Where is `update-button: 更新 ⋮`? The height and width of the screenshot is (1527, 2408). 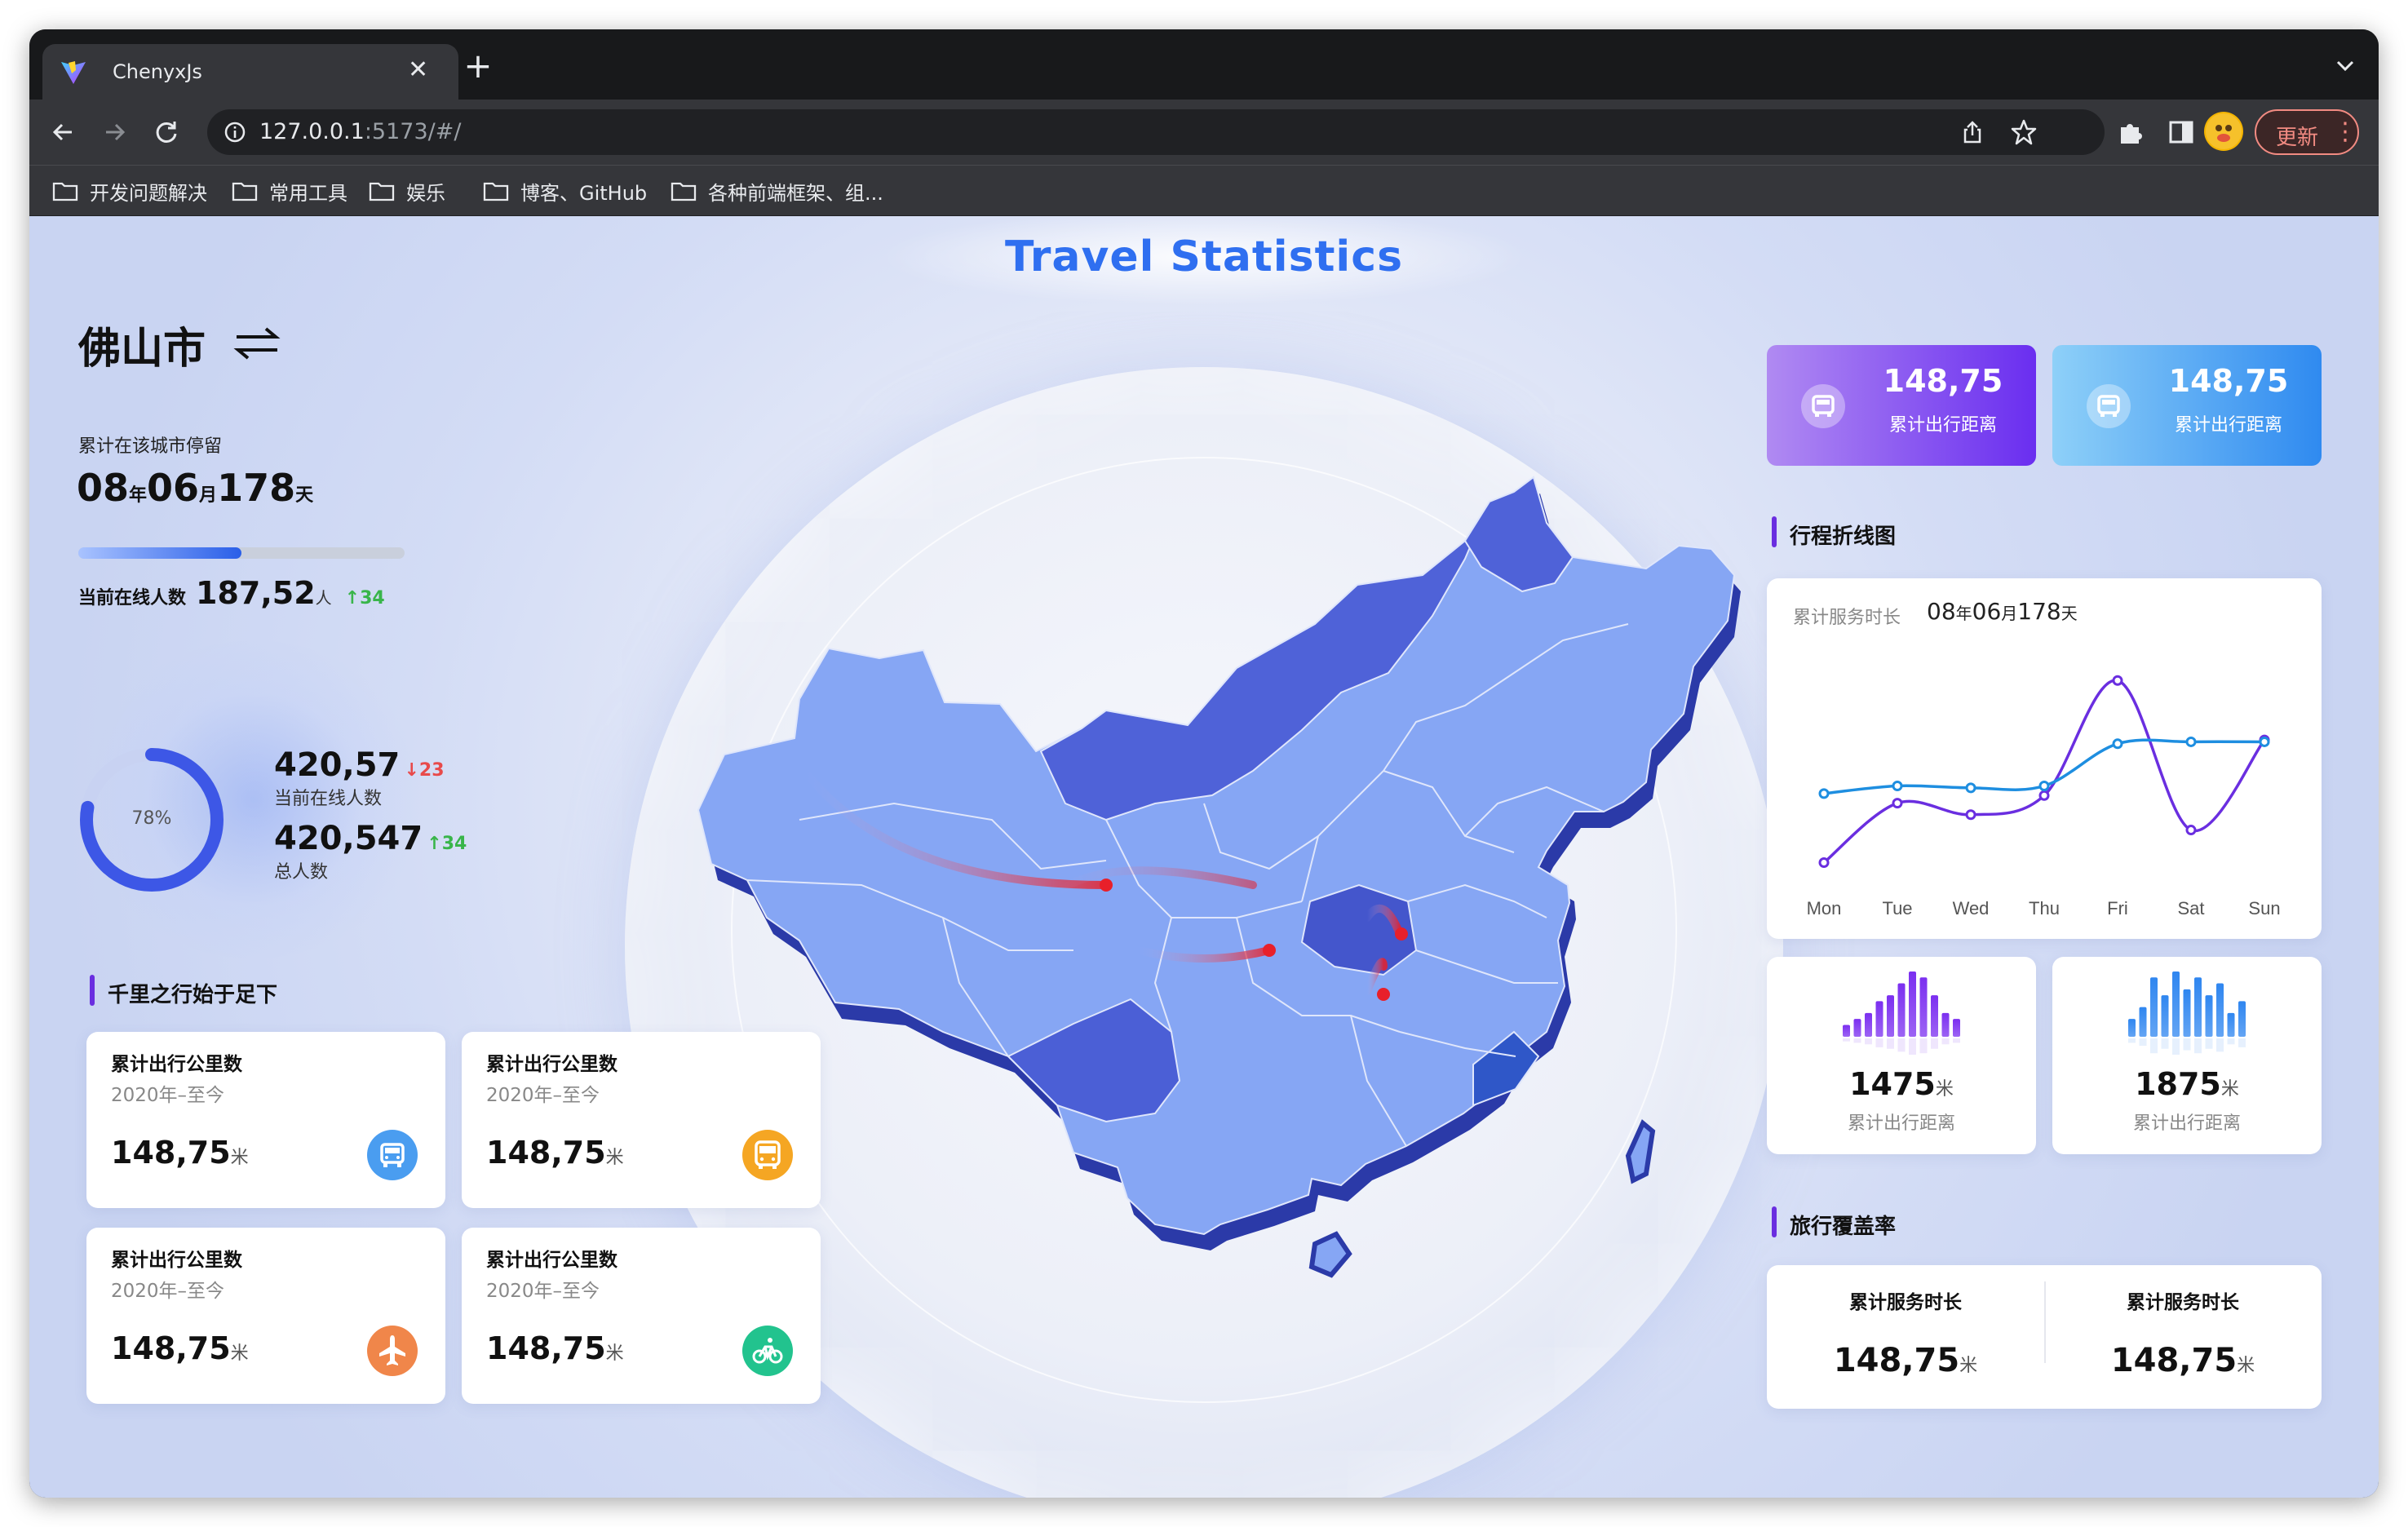
update-button: 更新 ⋮ is located at coordinates (2307, 132).